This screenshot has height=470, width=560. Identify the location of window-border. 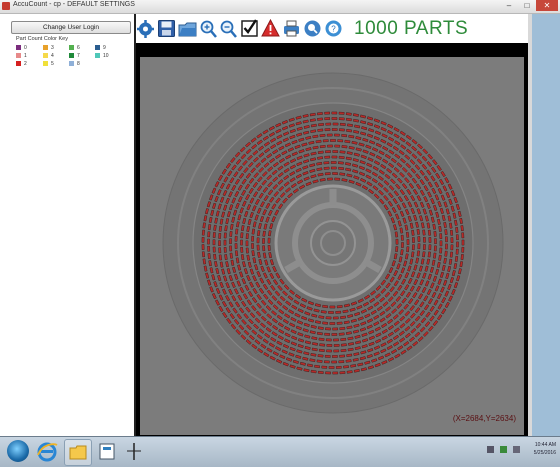
(530, 225).